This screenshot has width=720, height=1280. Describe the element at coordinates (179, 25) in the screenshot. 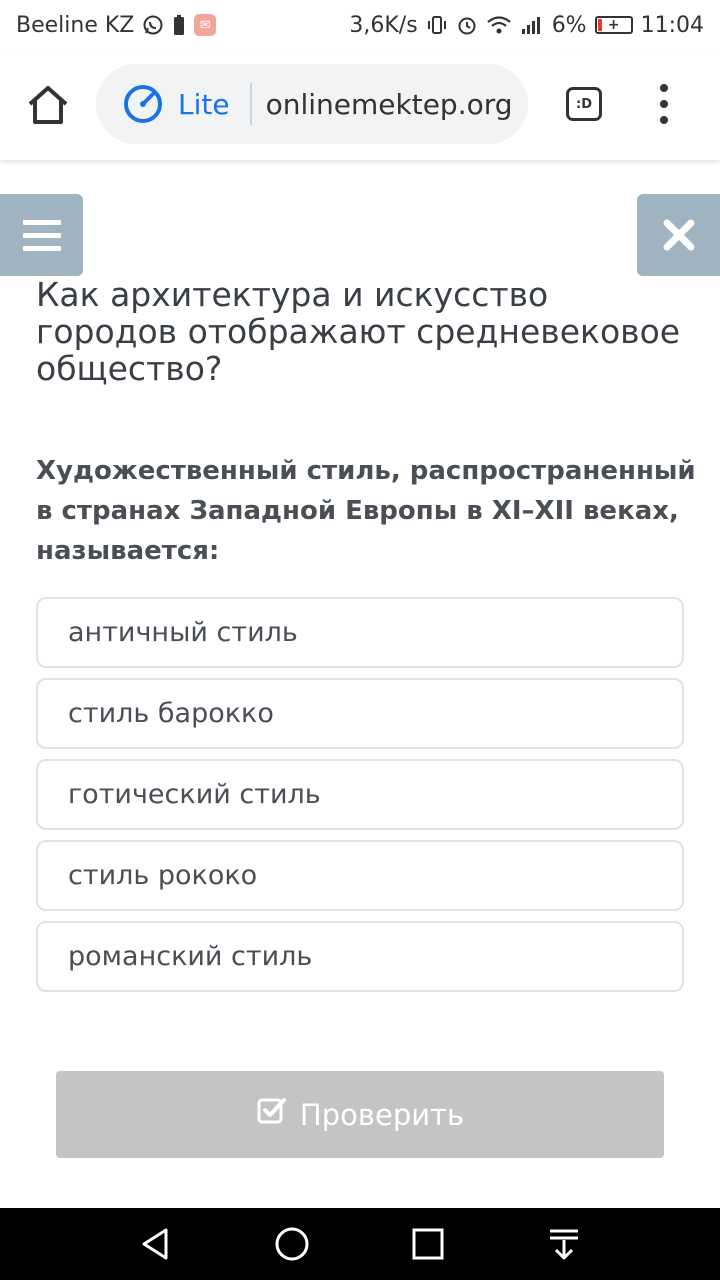

I see `battery-saver-icon` at that location.